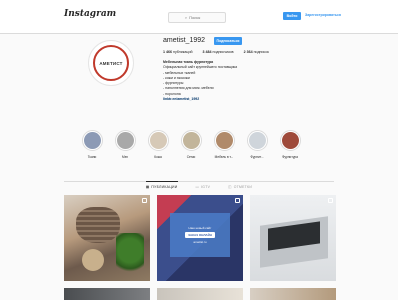  Describe the element at coordinates (228, 41) in the screenshot. I see `follow-button: Подписаться` at that location.